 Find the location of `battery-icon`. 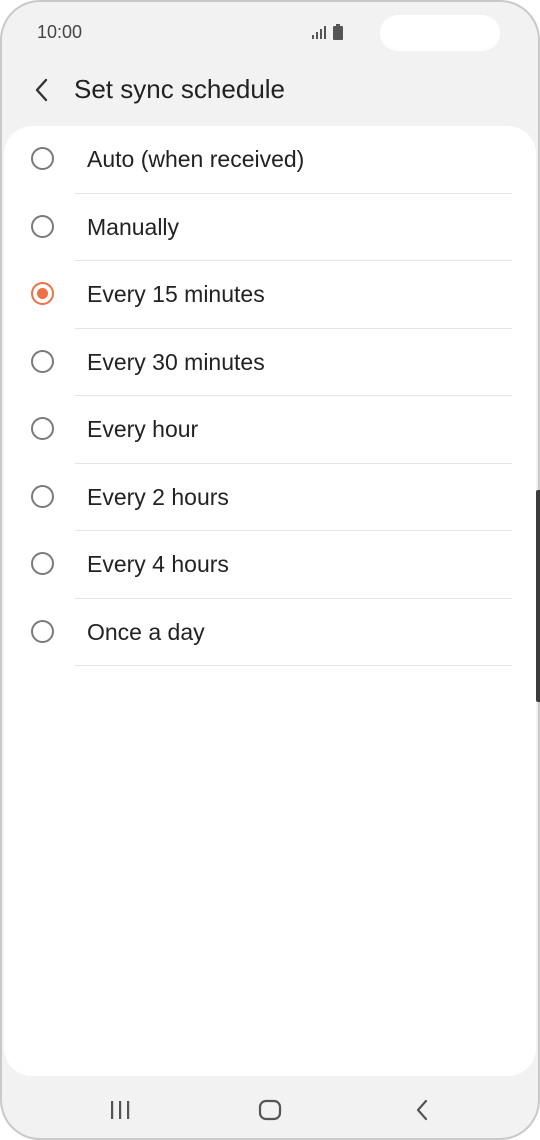

battery-icon is located at coordinates (338, 32).